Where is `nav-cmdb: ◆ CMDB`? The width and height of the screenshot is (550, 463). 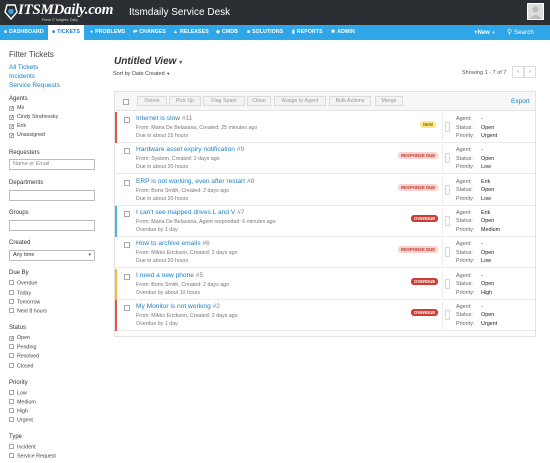 nav-cmdb: ◆ CMDB is located at coordinates (227, 32).